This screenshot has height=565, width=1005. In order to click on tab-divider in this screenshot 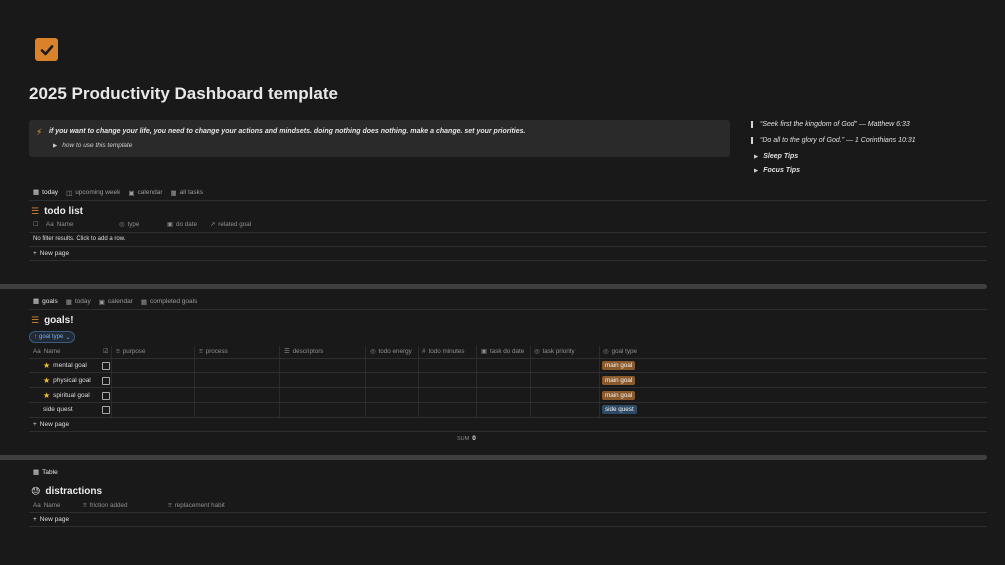, I will do `click(508, 200)`.